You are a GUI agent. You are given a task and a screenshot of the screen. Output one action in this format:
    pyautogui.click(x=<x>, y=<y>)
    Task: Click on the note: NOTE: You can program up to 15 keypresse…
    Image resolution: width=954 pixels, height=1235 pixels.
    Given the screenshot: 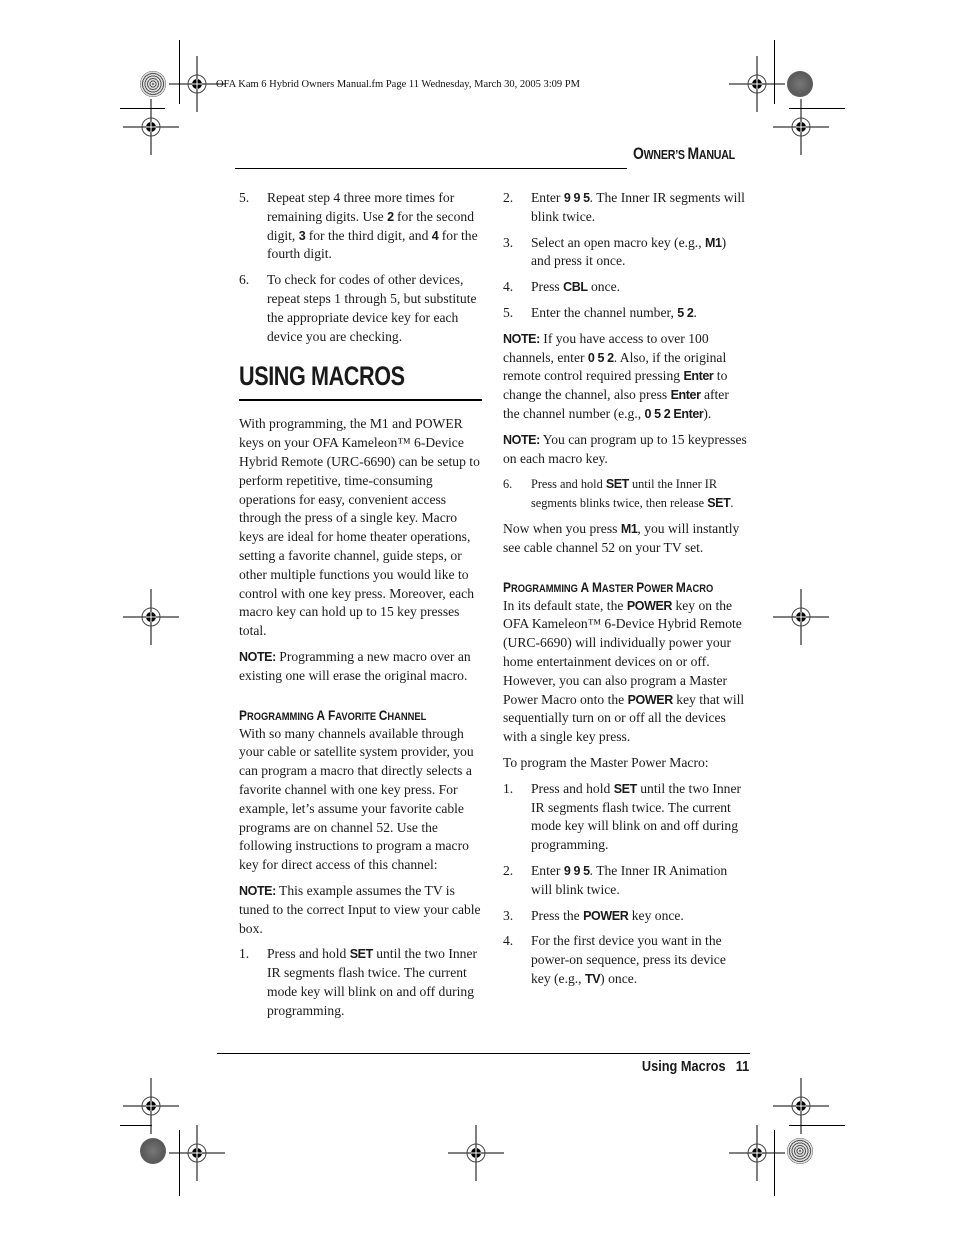 What is the action you would take?
    pyautogui.click(x=625, y=448)
    